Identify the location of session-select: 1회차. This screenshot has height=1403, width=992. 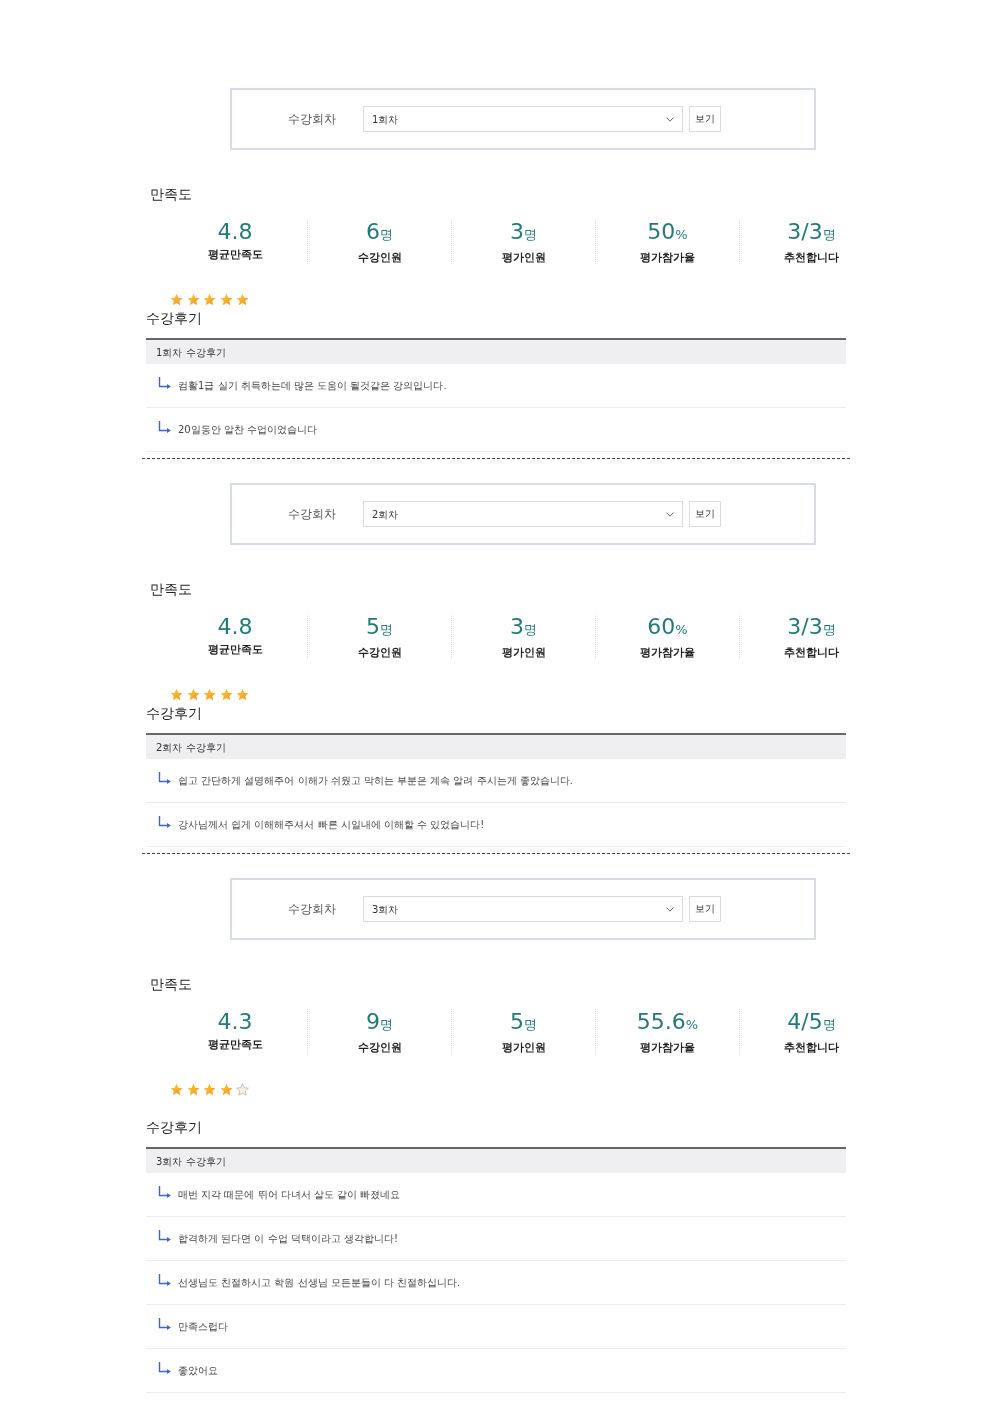
(523, 119).